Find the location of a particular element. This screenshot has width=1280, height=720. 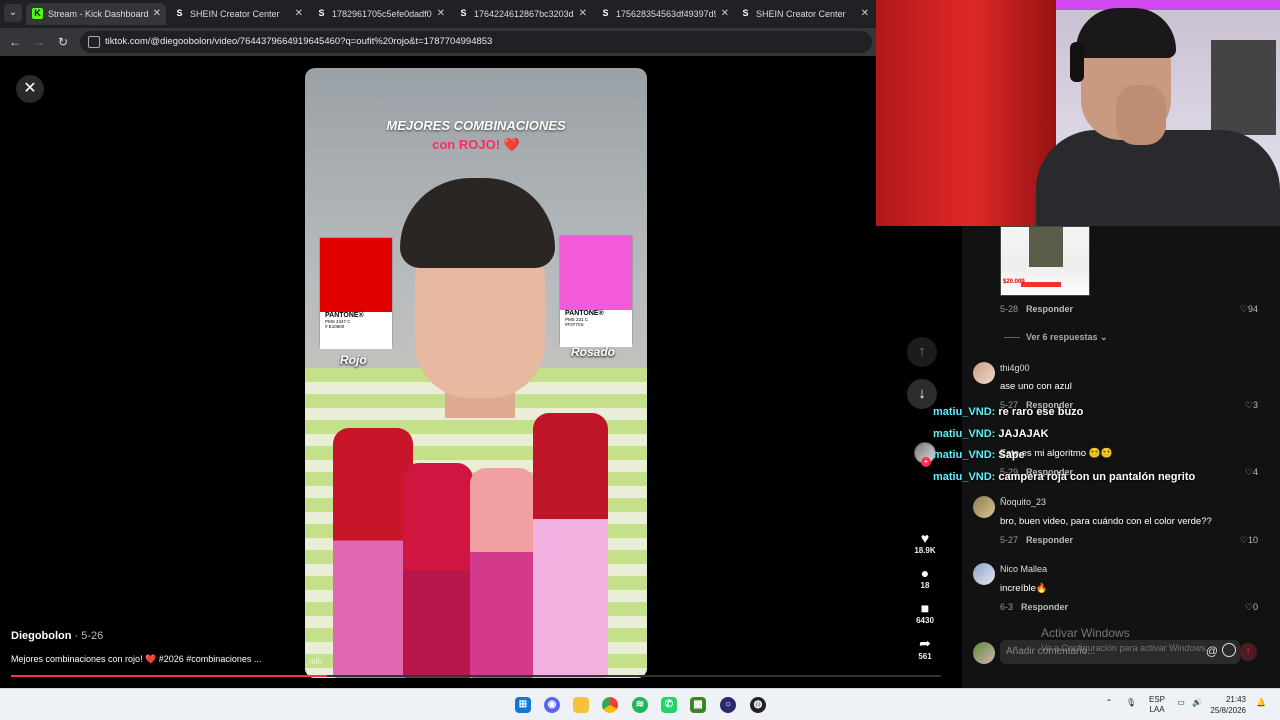

replies-divider is located at coordinates (1012, 338).